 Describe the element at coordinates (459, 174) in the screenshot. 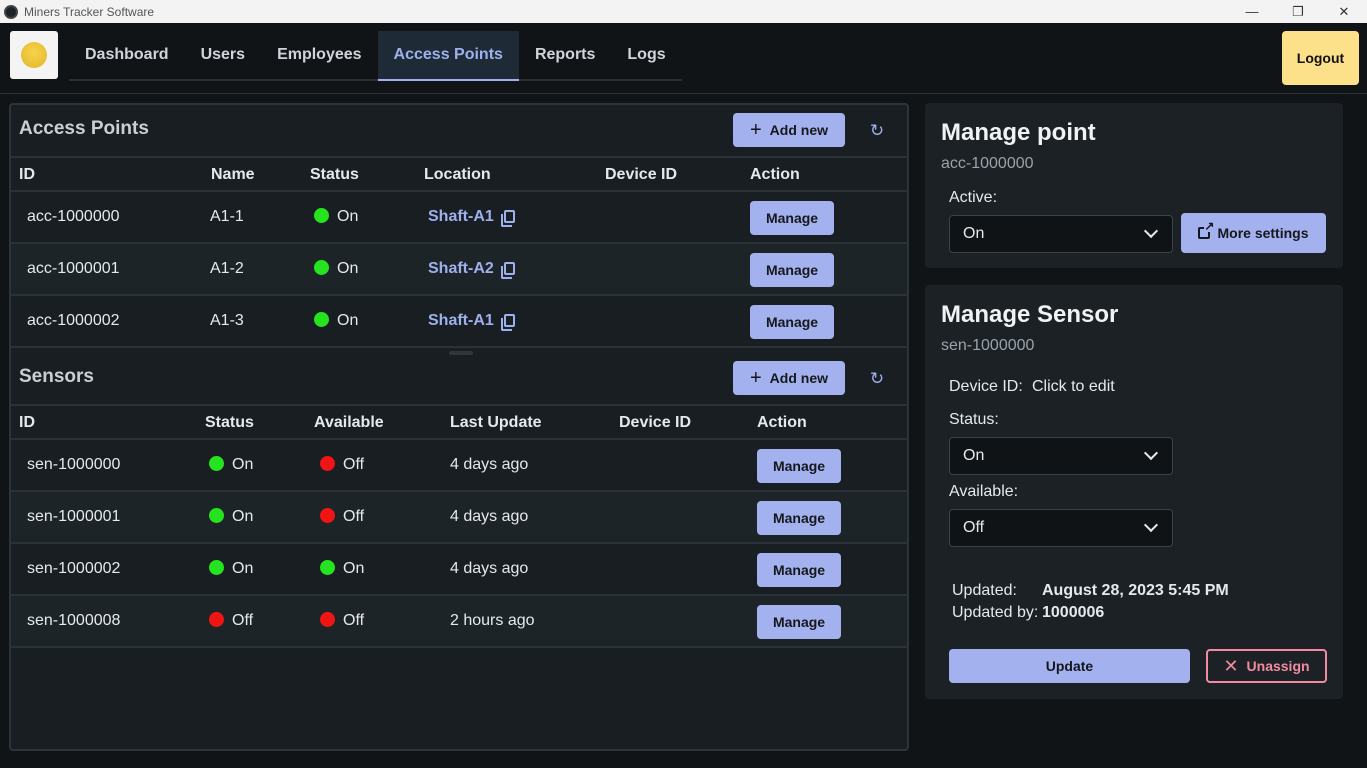

I see `access-points-header: ID Name Status Location Device ID Action` at that location.